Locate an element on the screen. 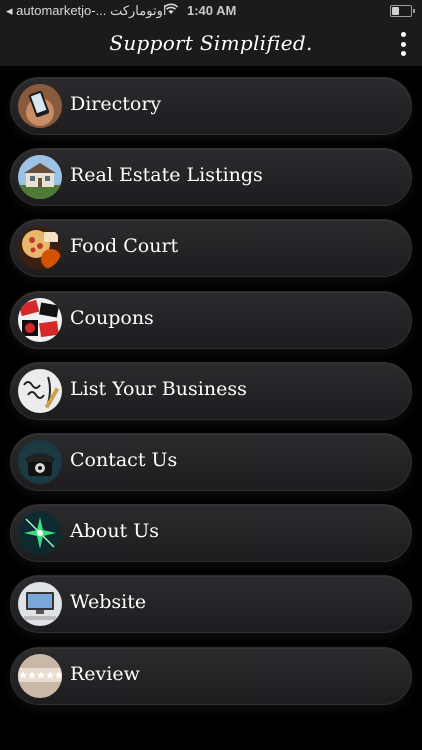  sparkle-thumbnail is located at coordinates (40, 533).